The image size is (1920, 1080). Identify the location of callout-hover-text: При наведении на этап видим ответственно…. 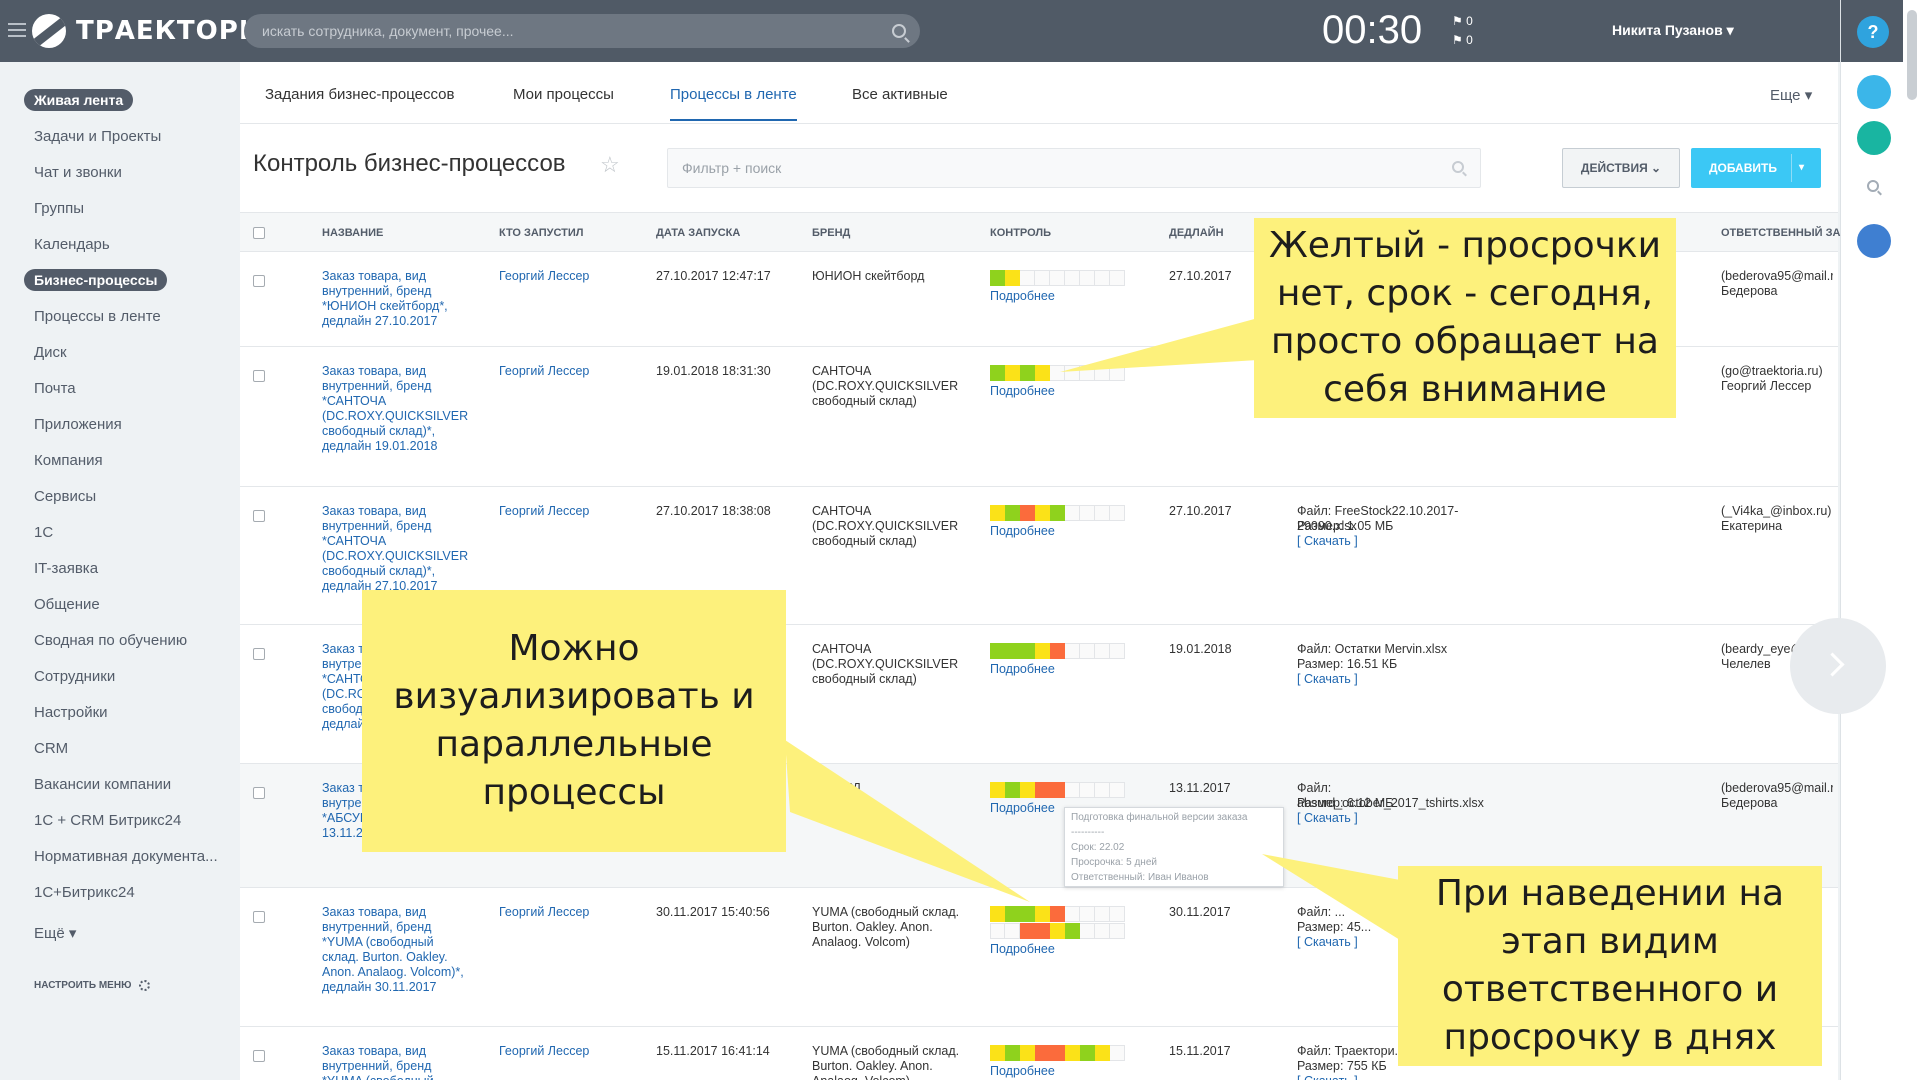
(1610, 965).